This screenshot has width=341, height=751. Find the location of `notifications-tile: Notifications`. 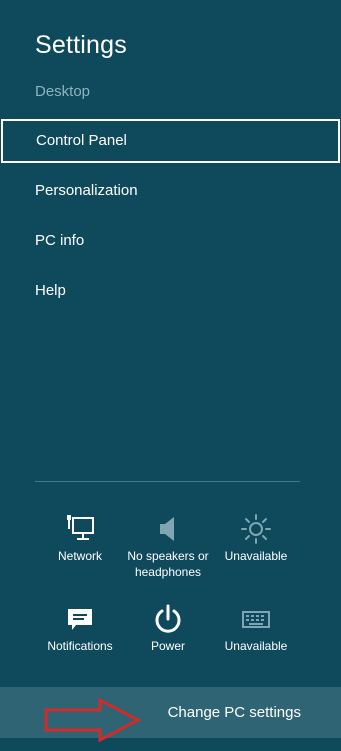

notifications-tile: Notifications is located at coordinates (80, 628).